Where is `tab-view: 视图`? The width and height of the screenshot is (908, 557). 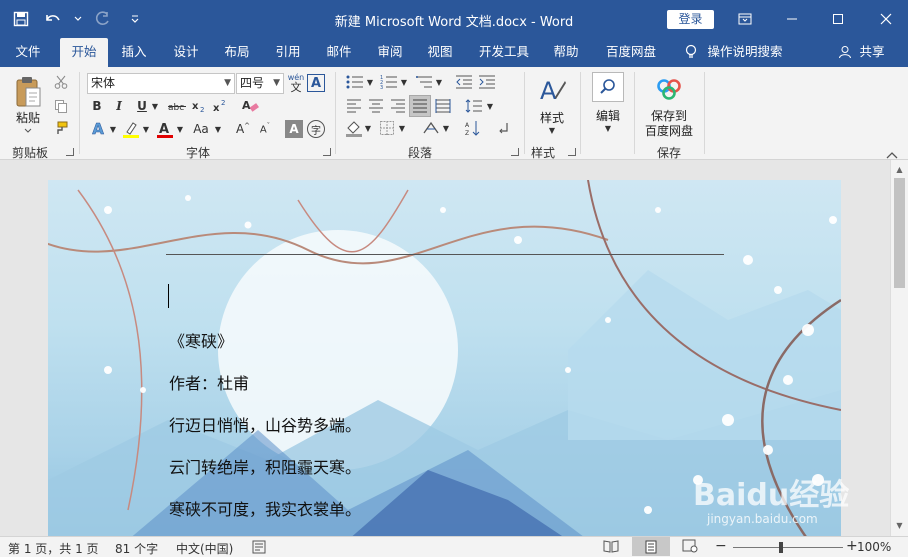 tab-view: 视图 is located at coordinates (440, 52).